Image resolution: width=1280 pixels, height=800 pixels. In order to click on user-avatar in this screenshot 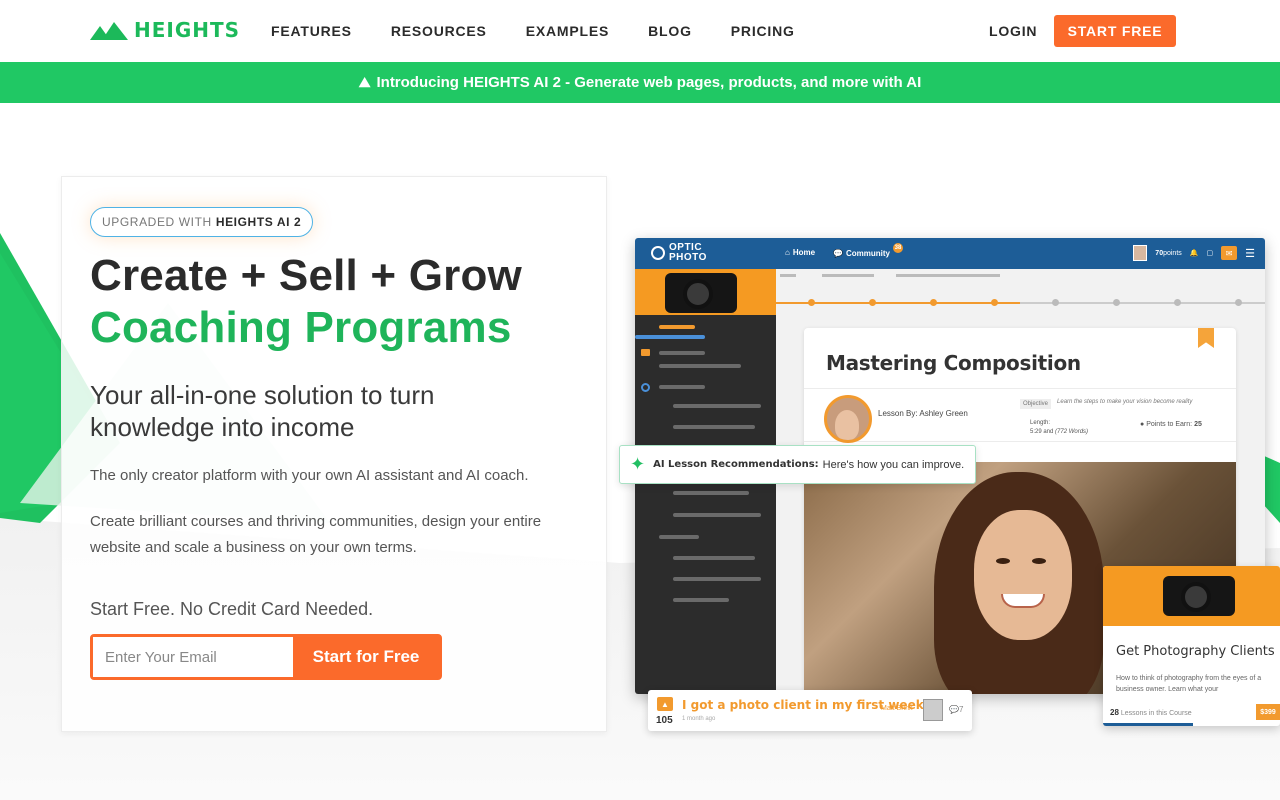, I will do `click(1140, 253)`.